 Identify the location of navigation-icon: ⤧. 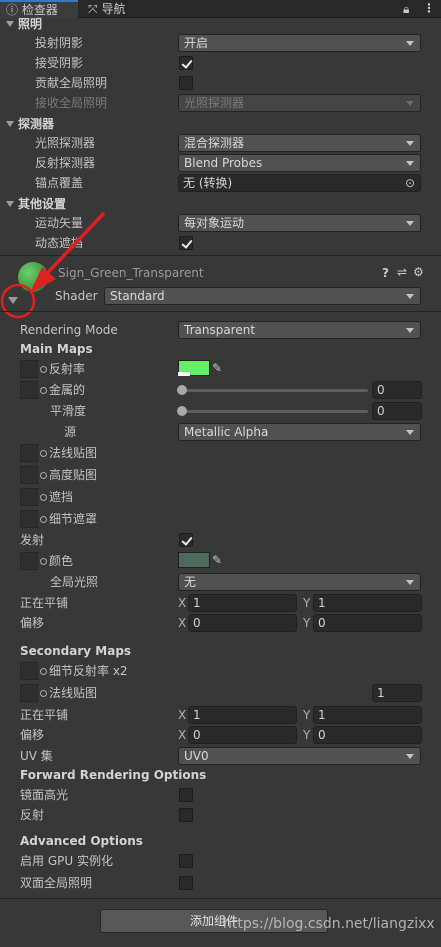
(93, 9).